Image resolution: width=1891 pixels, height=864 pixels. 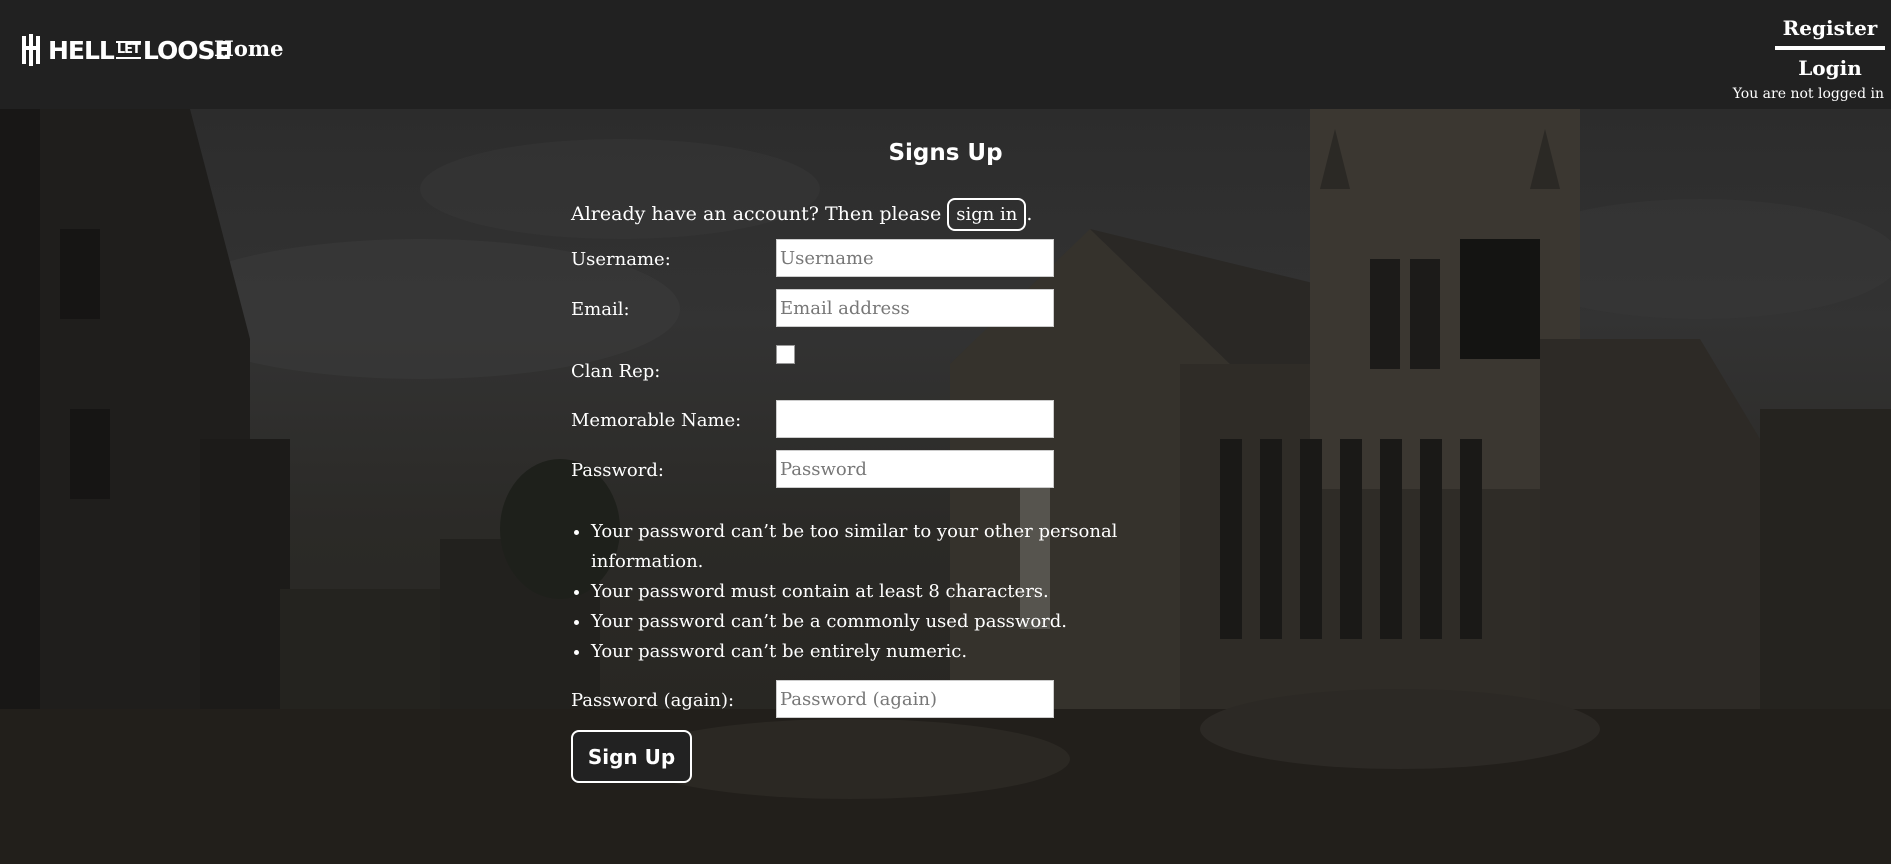 I want to click on memorable-name-label: Memorable Name:, so click(x=656, y=420).